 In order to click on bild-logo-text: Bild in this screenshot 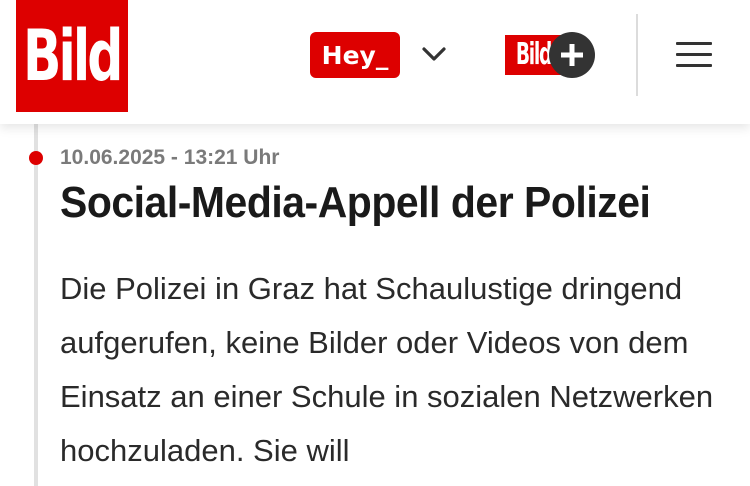, I will do `click(73, 56)`.